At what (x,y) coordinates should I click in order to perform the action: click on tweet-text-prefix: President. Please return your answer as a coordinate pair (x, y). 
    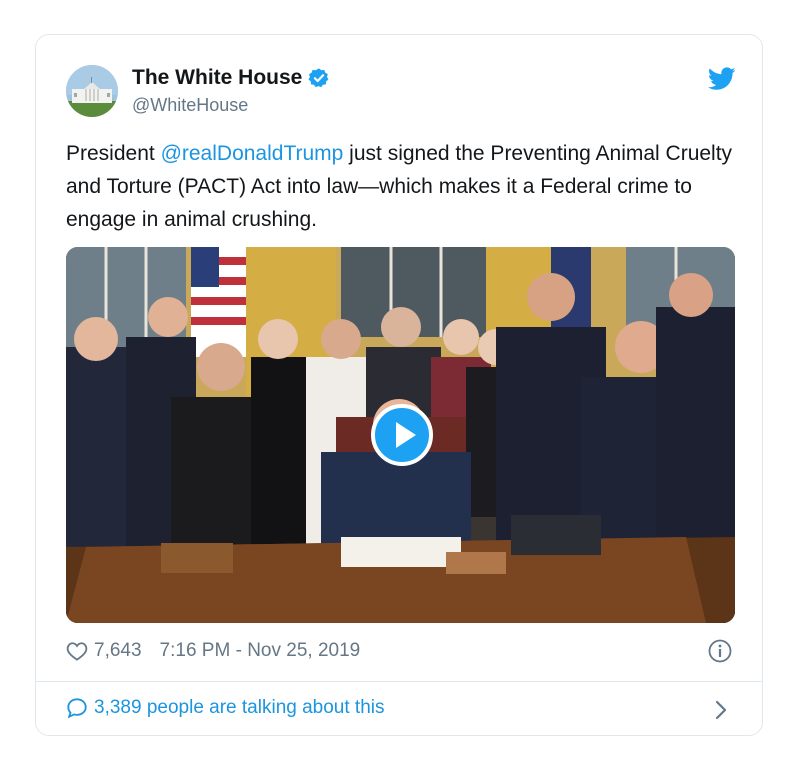
    Looking at the image, I should click on (113, 153).